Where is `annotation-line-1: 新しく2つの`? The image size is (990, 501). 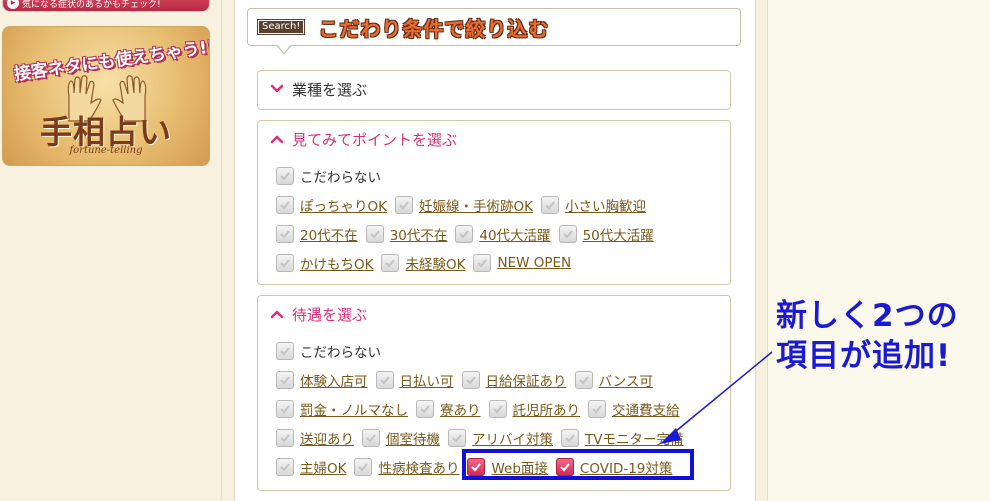
annotation-line-1: 新しく2つの is located at coordinates (867, 316).